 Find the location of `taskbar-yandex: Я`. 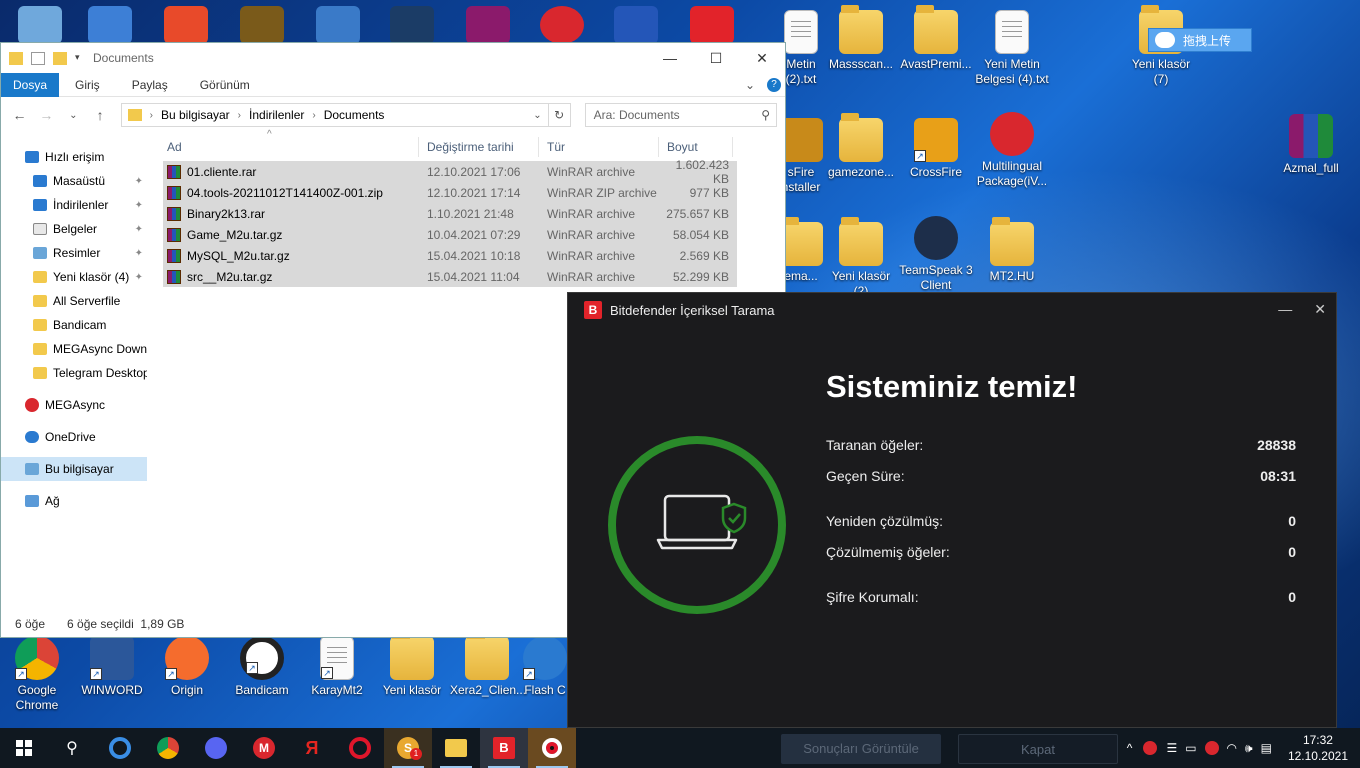

taskbar-yandex: Я is located at coordinates (312, 748).